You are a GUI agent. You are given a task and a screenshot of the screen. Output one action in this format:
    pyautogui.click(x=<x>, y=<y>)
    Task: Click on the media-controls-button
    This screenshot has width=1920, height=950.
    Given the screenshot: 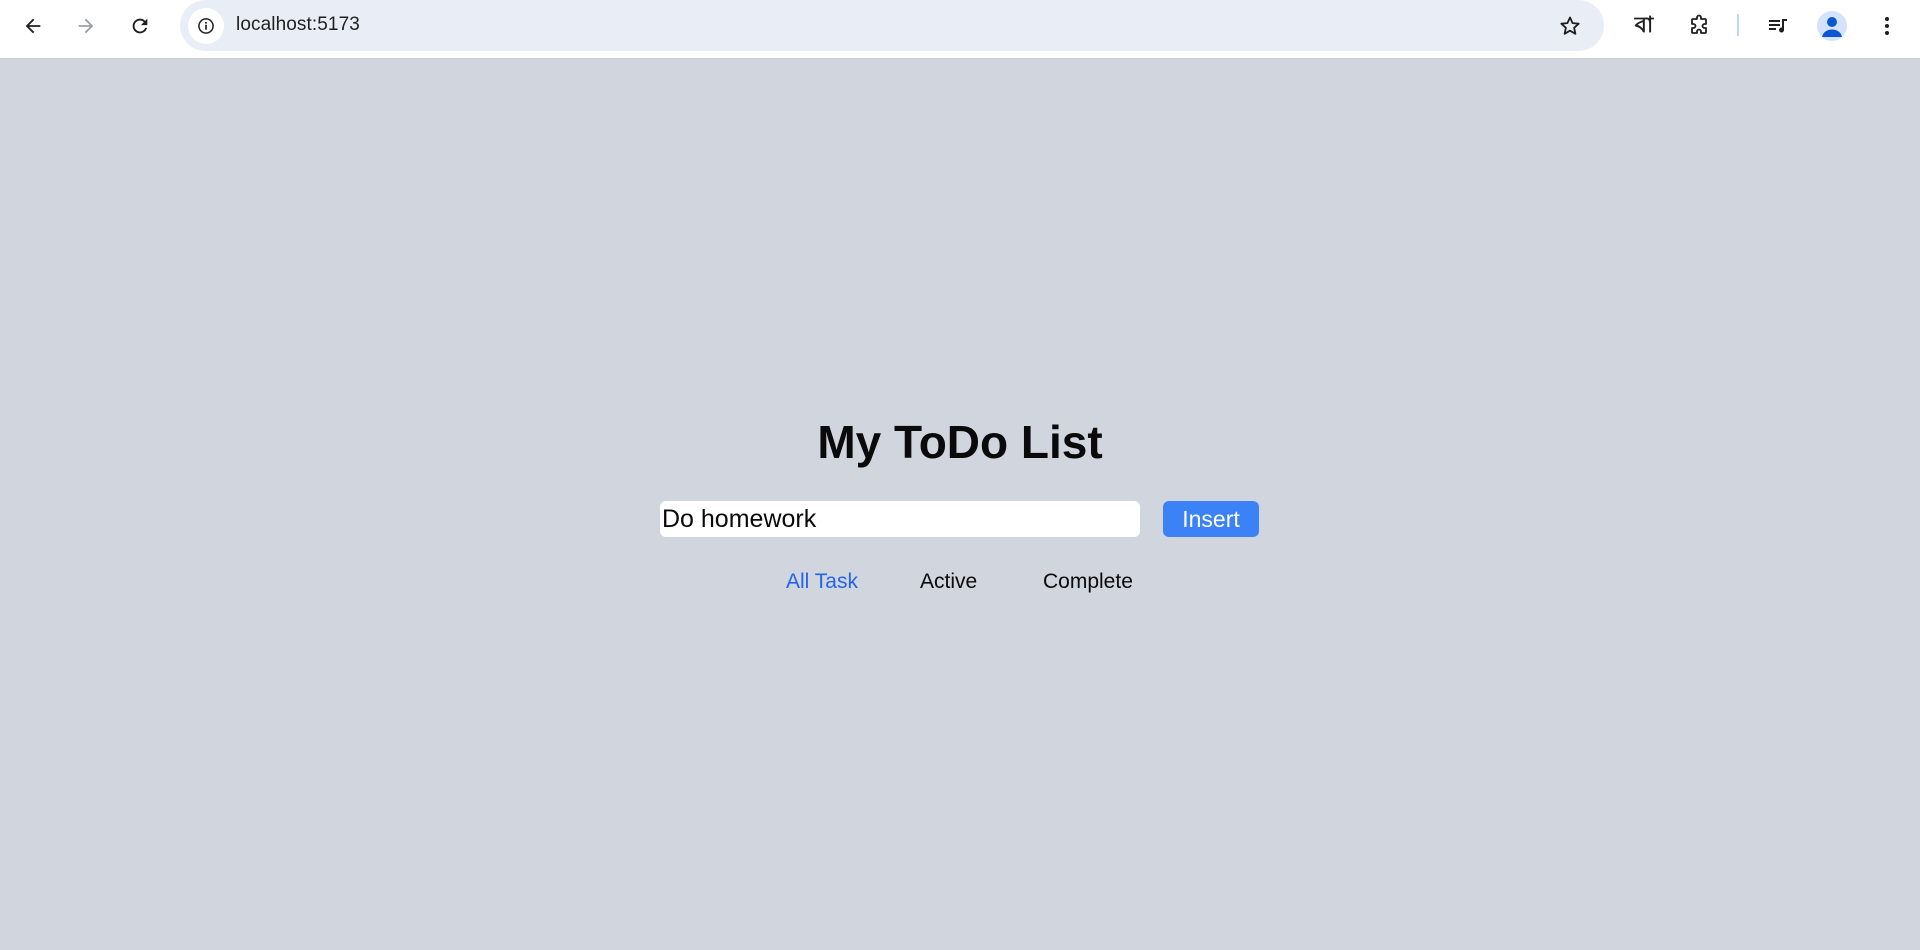 What is the action you would take?
    pyautogui.click(x=1778, y=26)
    